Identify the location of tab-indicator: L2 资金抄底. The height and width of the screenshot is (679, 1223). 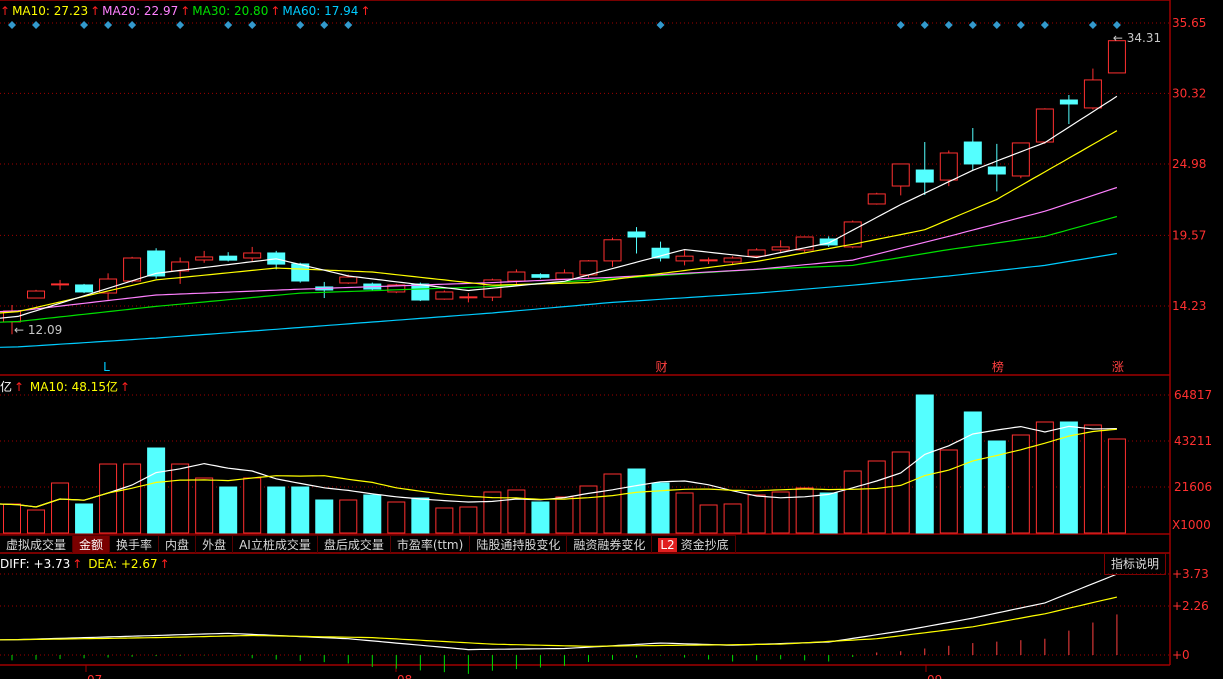
(694, 544).